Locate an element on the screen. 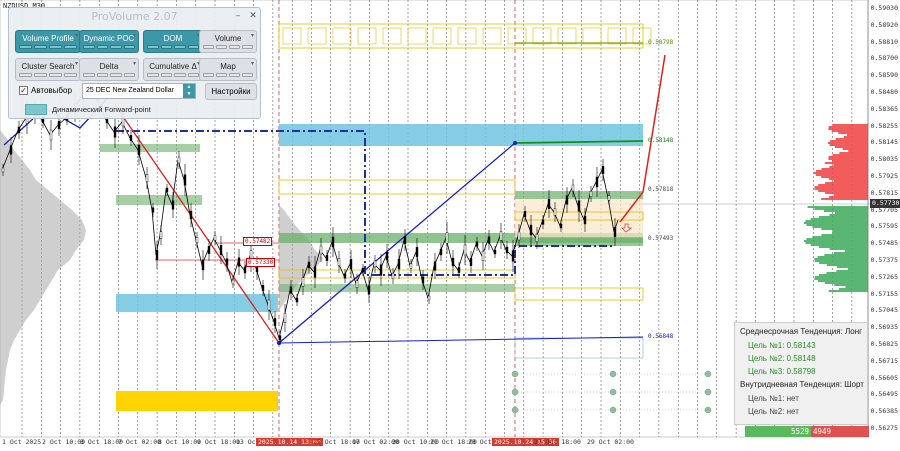  cumulative-delta-button: Cumulative Δ▾ is located at coordinates (173, 69).